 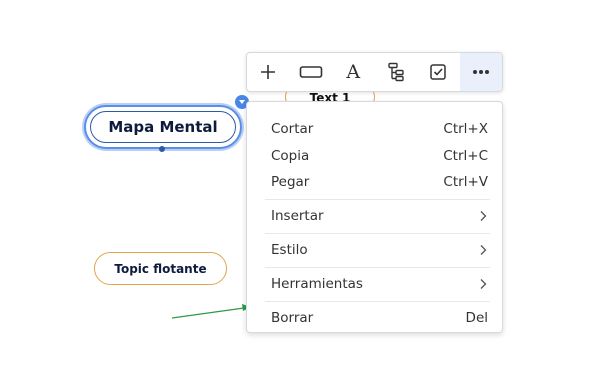 I want to click on floating-topic-label: Topic flotante, so click(x=160, y=268).